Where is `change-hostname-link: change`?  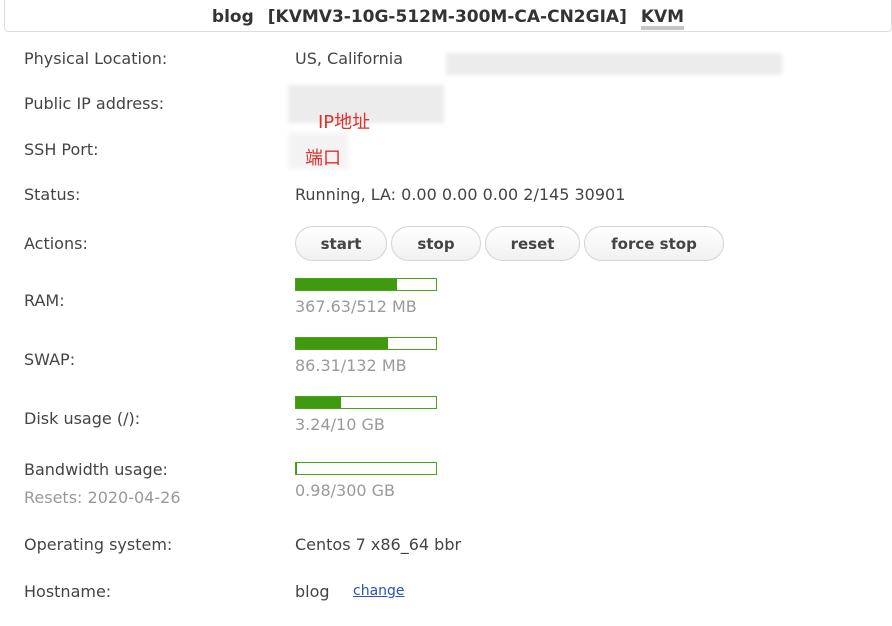 change-hostname-link: change is located at coordinates (379, 591).